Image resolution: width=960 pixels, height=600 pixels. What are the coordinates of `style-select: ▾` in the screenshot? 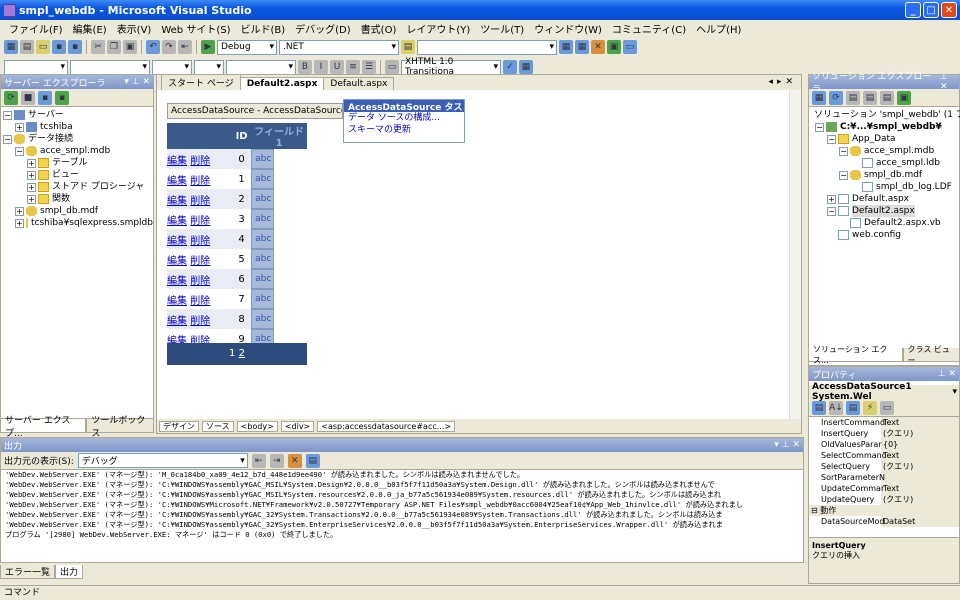 It's located at (209, 67).